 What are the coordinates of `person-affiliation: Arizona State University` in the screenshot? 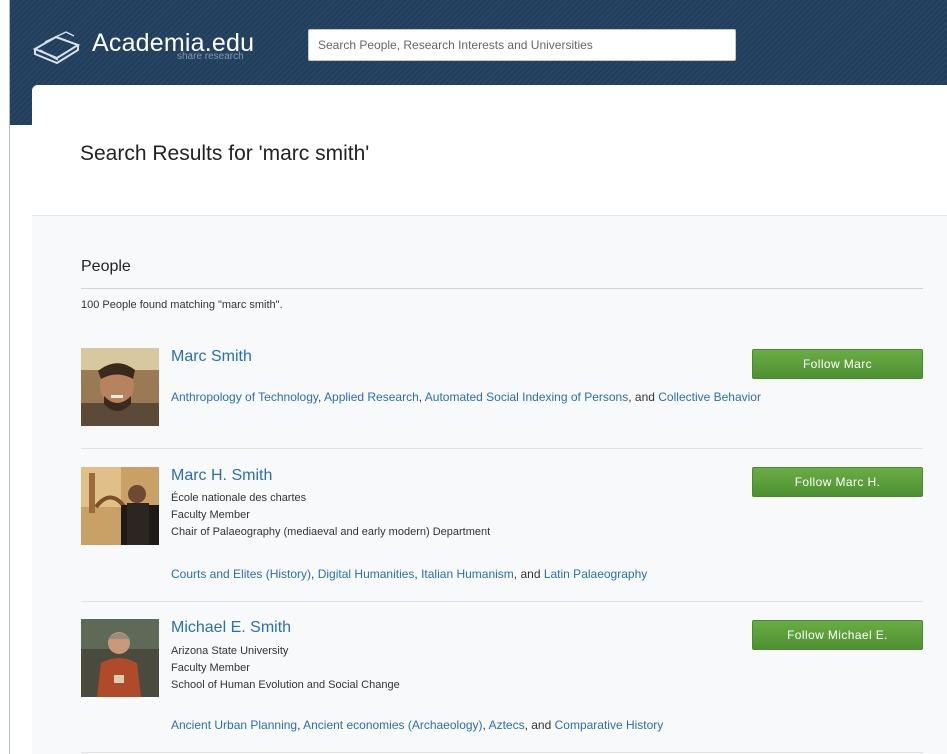 It's located at (229, 651).